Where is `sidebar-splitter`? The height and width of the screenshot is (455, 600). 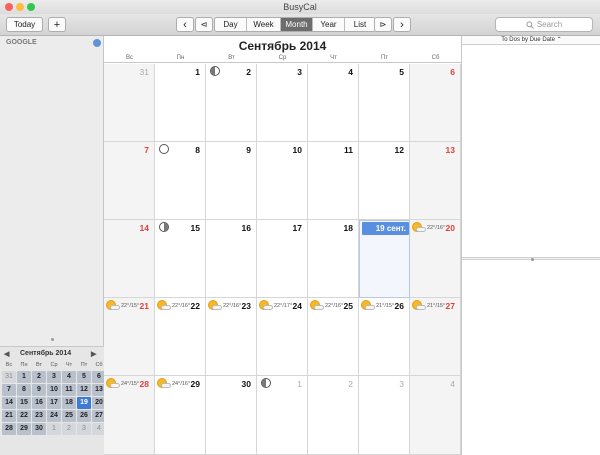
sidebar-splitter is located at coordinates (52, 339).